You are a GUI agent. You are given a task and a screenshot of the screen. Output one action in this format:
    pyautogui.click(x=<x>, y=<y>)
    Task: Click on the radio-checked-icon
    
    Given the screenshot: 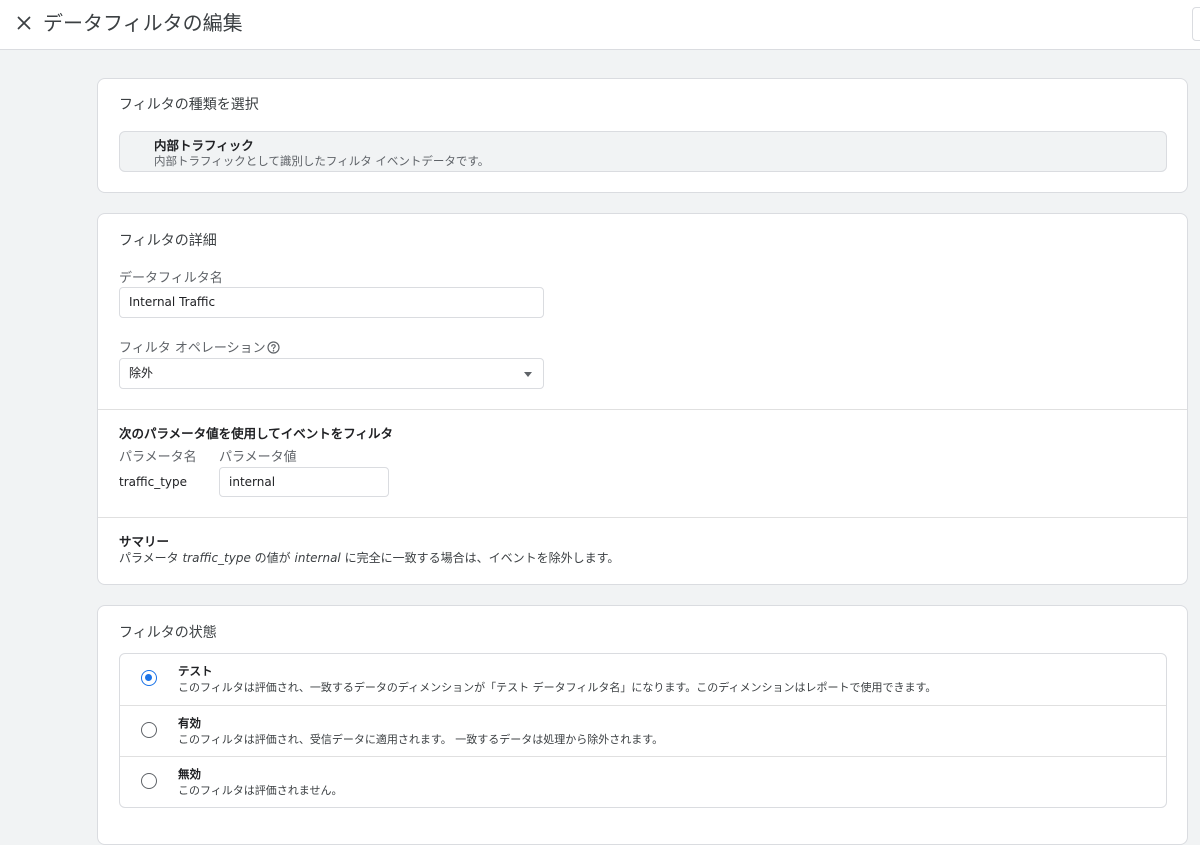 What is the action you would take?
    pyautogui.click(x=149, y=678)
    